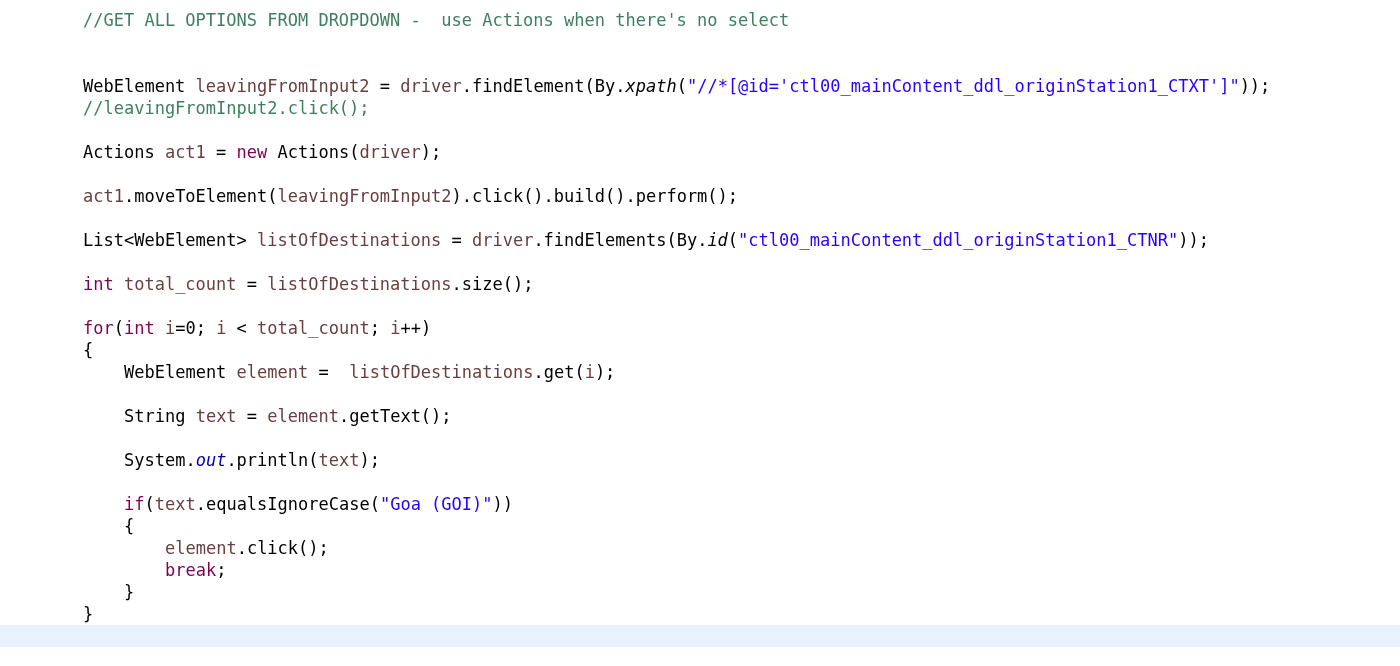 This screenshot has width=1400, height=666. Describe the element at coordinates (196, 570) in the screenshot. I see `code-line: break;` at that location.